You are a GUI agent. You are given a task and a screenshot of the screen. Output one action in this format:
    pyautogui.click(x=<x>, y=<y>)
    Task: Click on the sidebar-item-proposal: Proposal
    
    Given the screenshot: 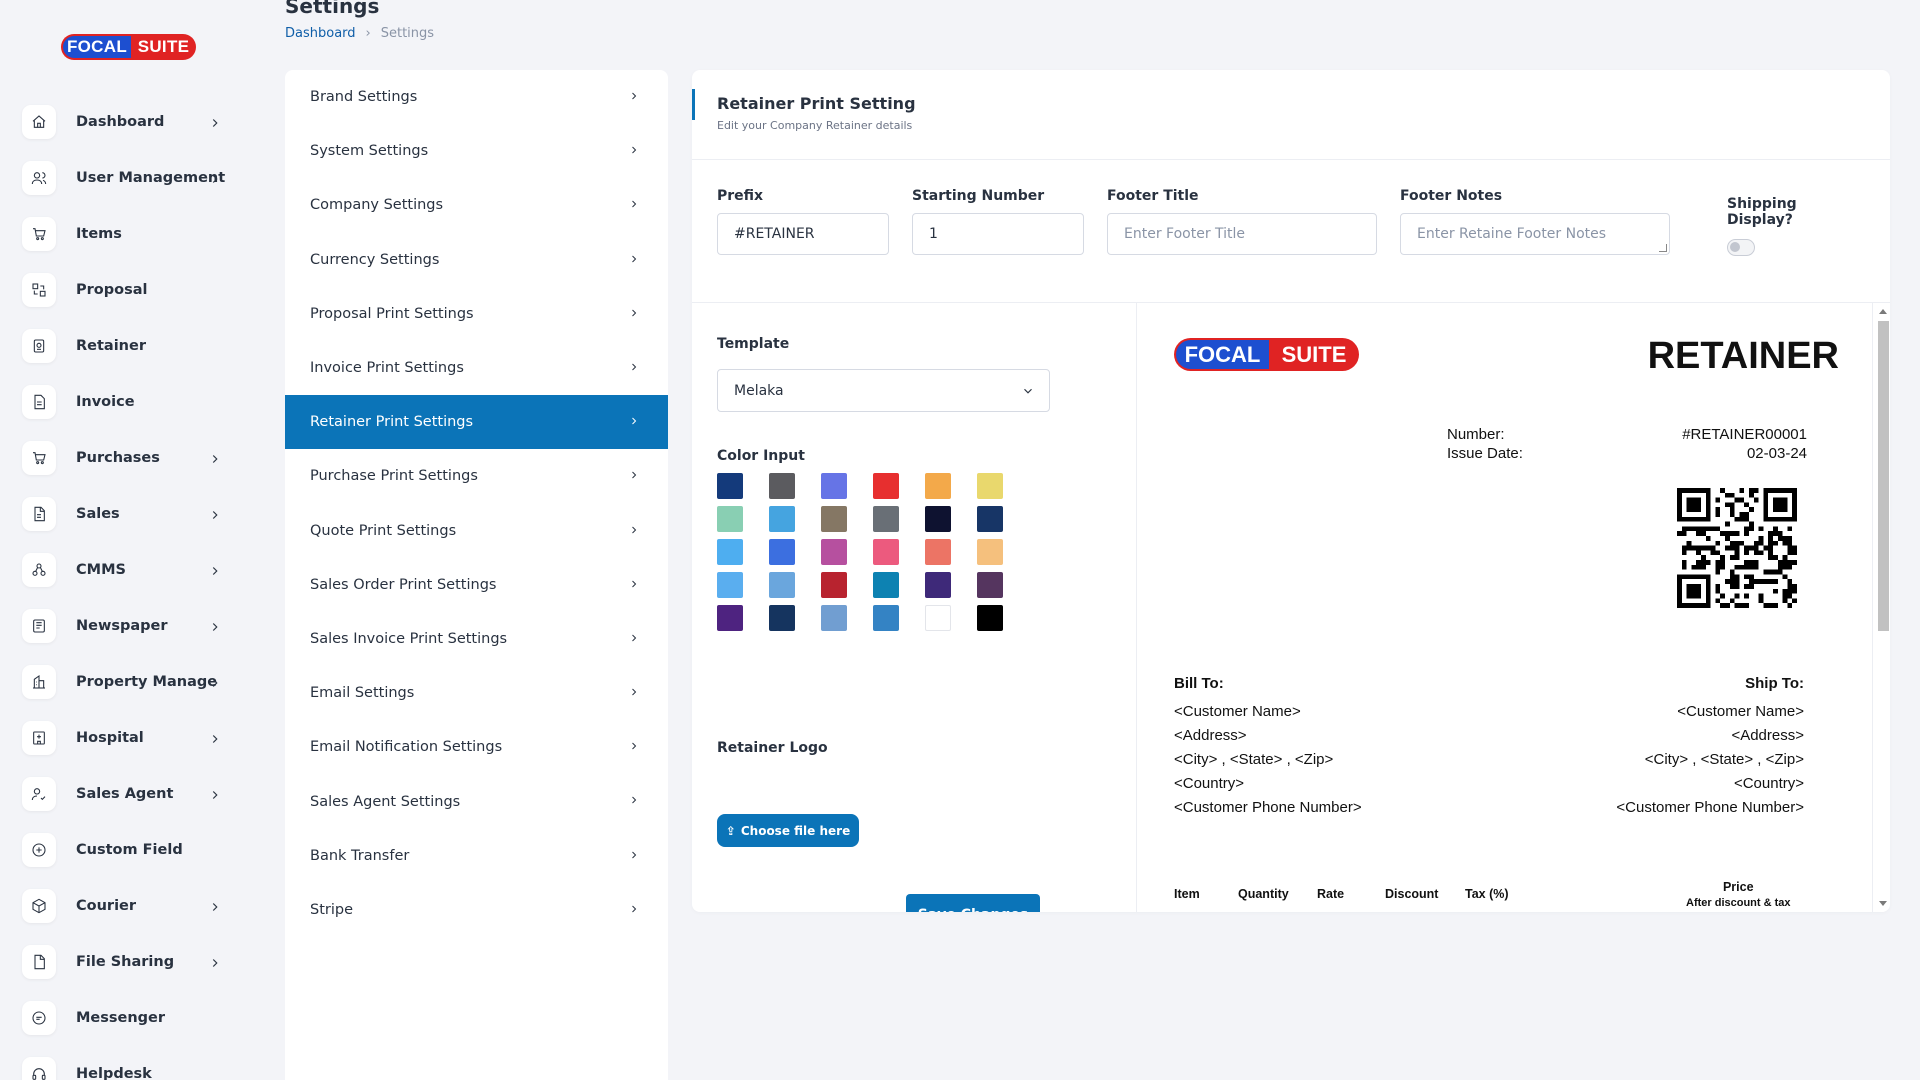 What is the action you would take?
    pyautogui.click(x=132, y=290)
    